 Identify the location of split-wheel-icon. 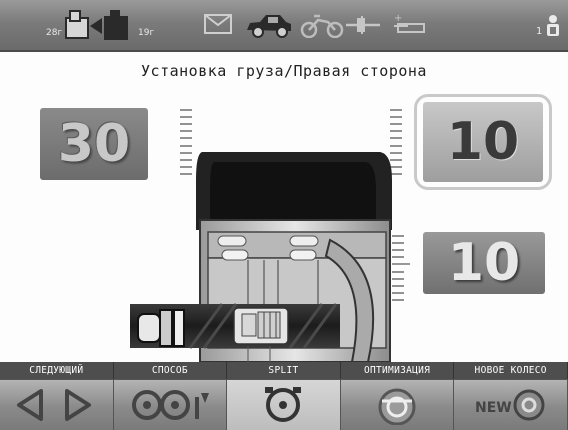
(283, 404).